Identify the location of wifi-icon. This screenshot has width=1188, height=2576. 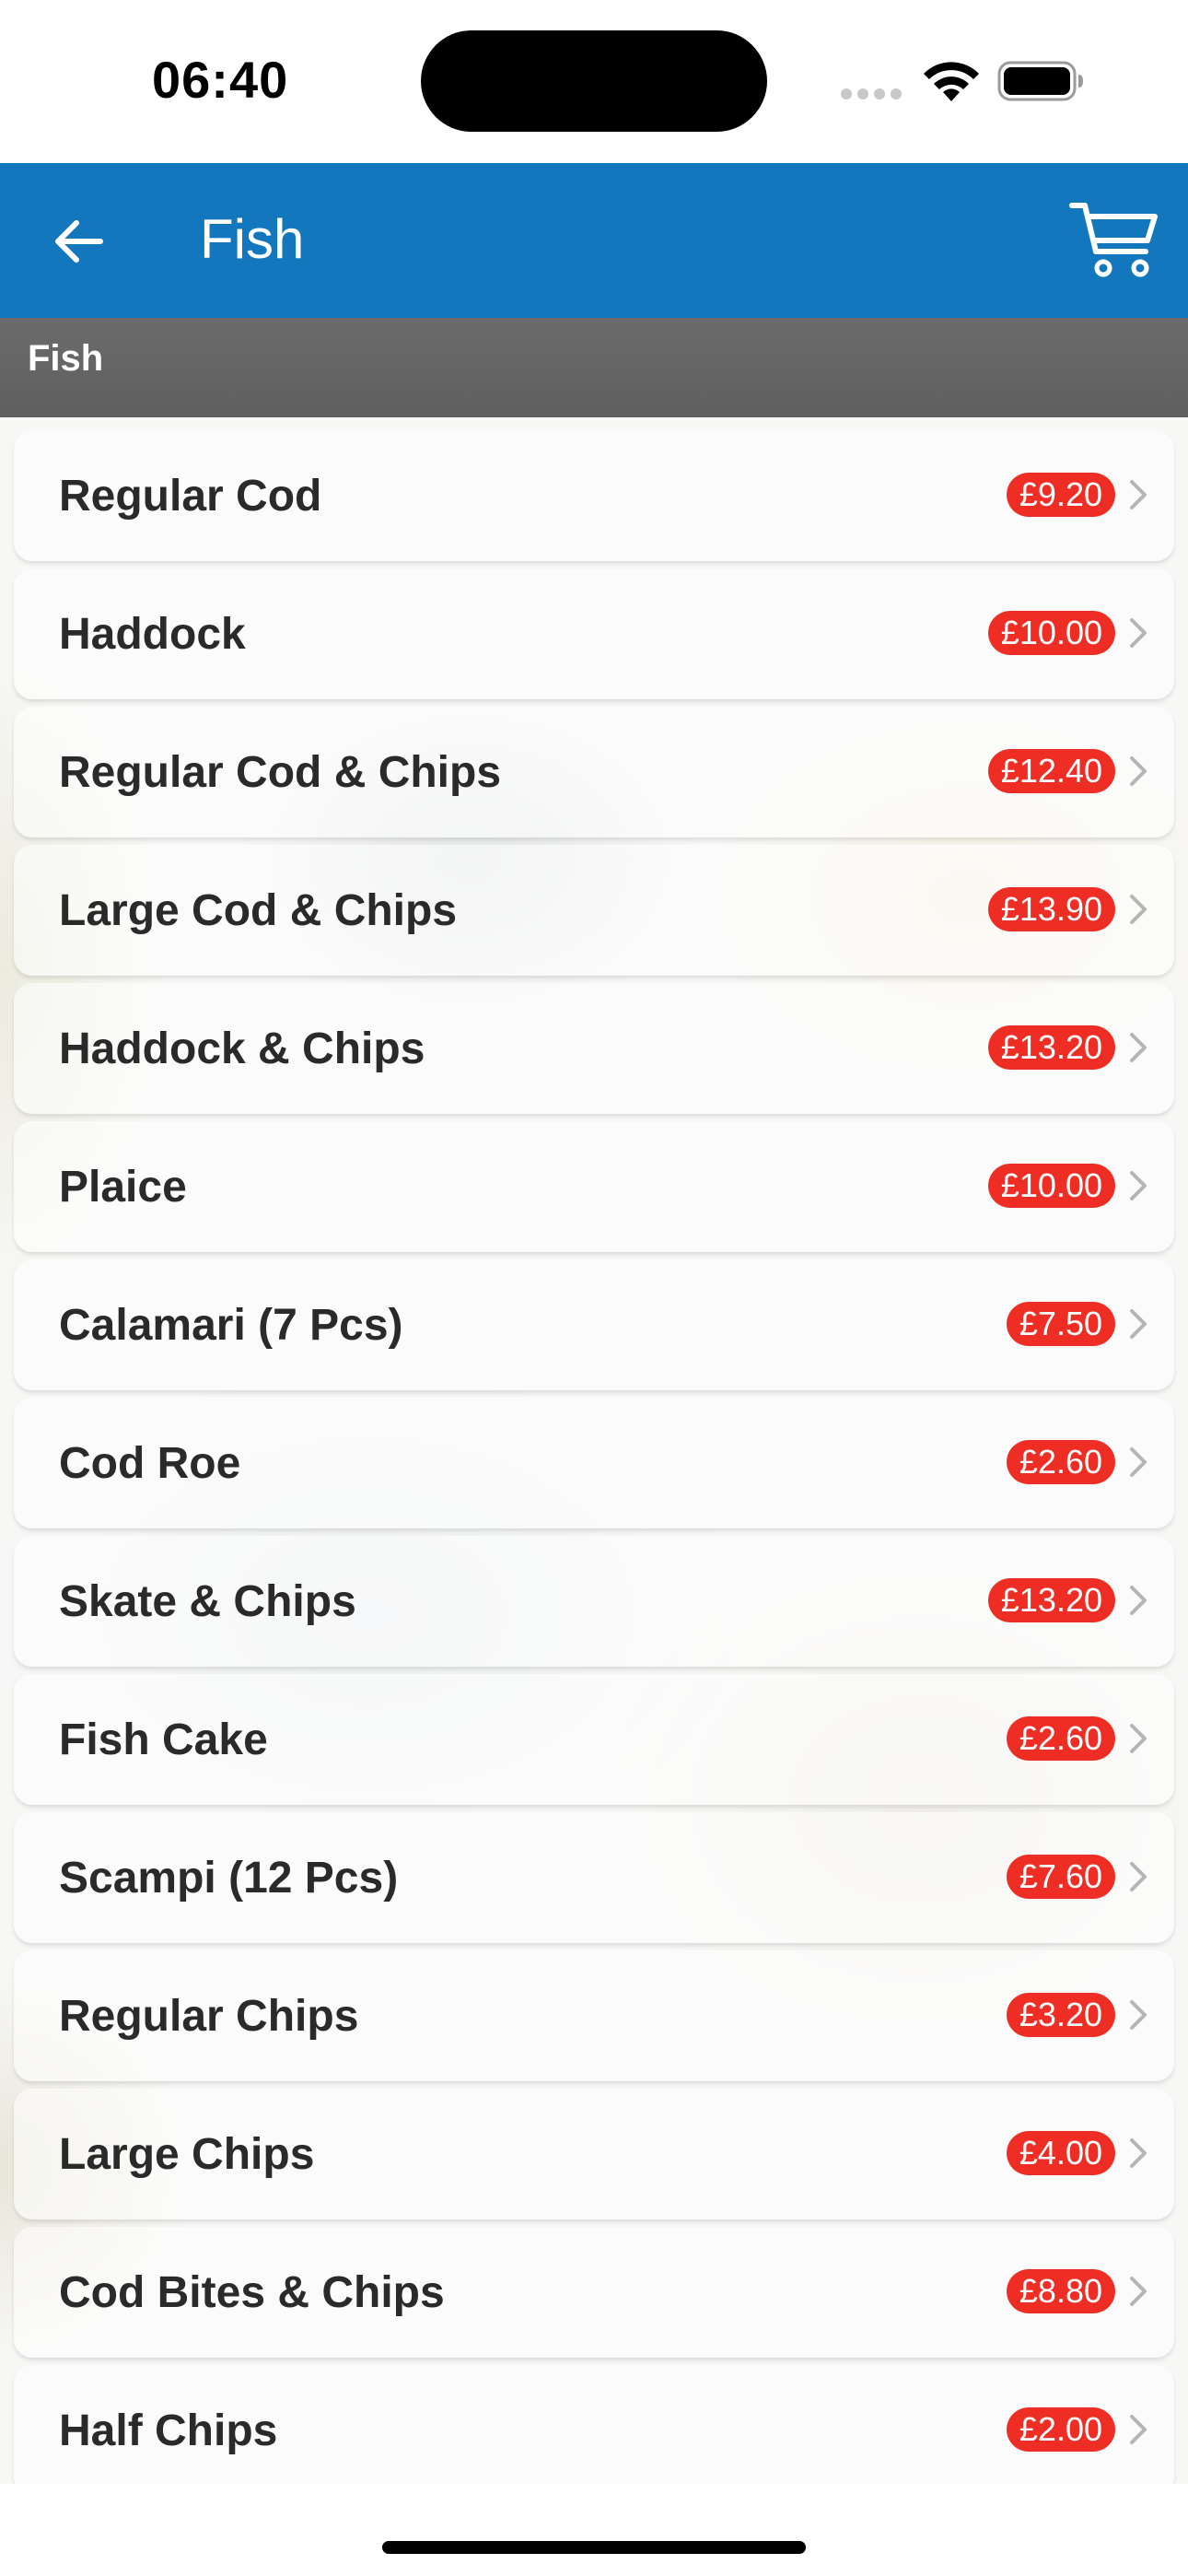
(951, 81).